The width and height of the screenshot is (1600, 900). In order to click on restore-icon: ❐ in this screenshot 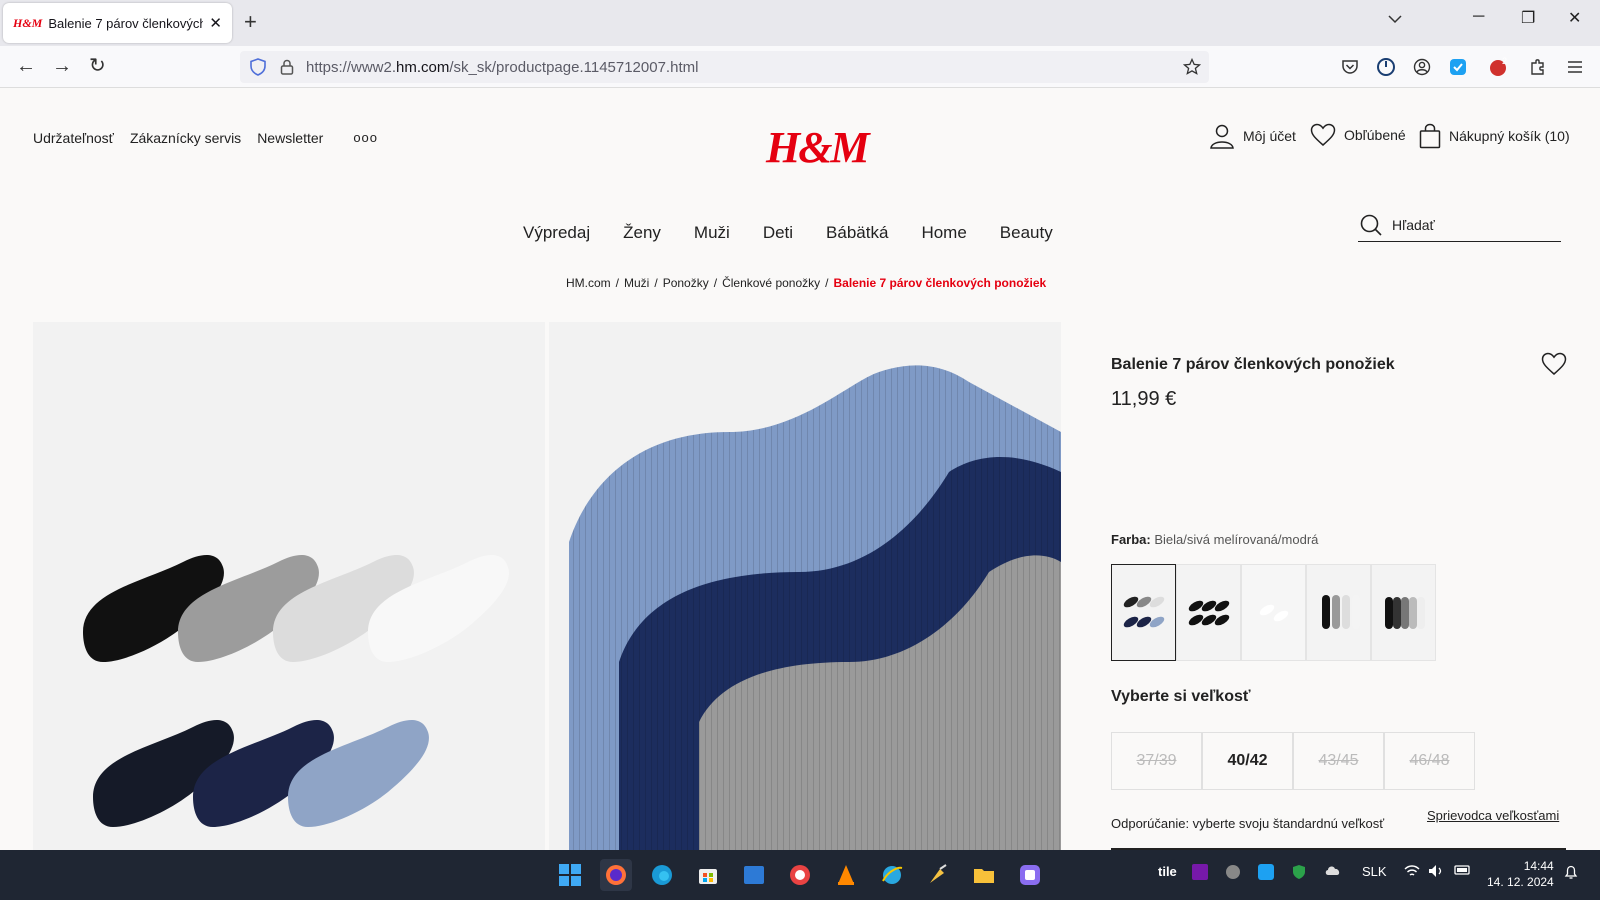, I will do `click(1528, 18)`.